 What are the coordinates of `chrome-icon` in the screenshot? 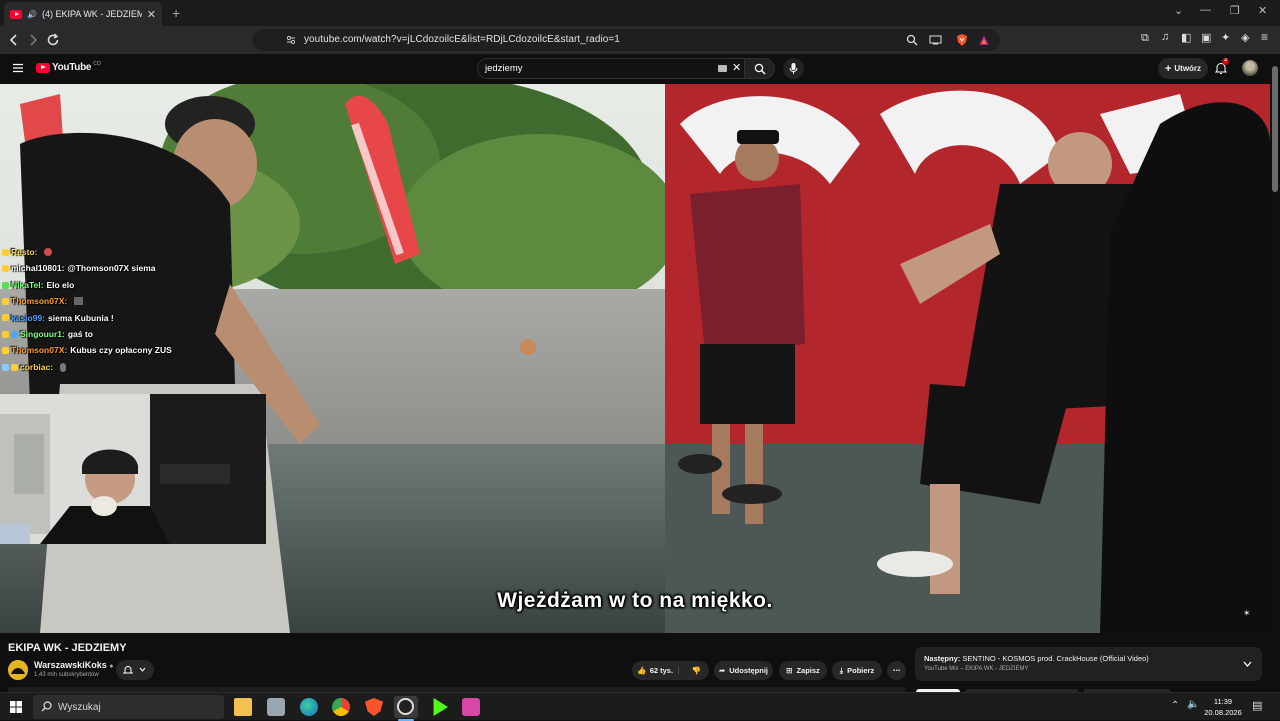 It's located at (341, 707).